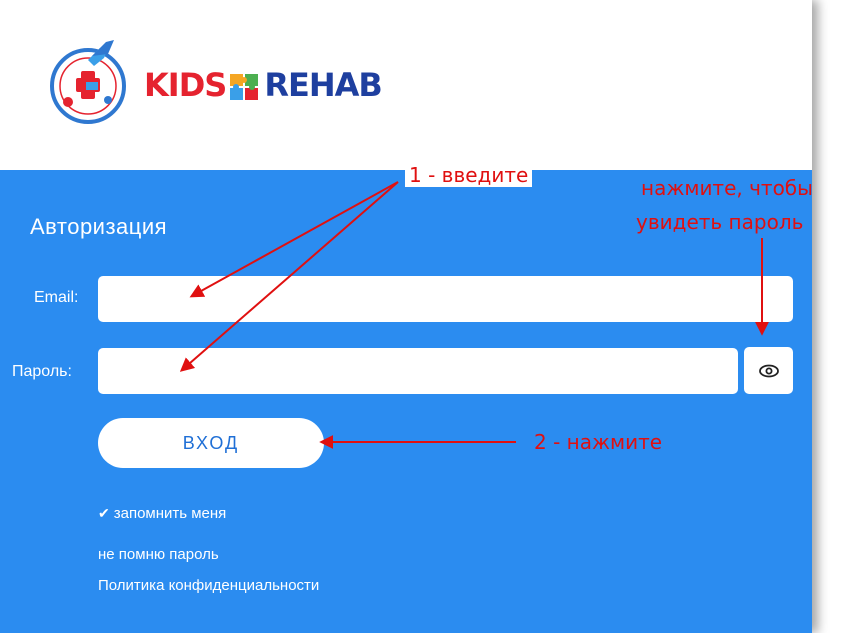 This screenshot has width=846, height=633. Describe the element at coordinates (418, 371) in the screenshot. I see `password-field` at that location.